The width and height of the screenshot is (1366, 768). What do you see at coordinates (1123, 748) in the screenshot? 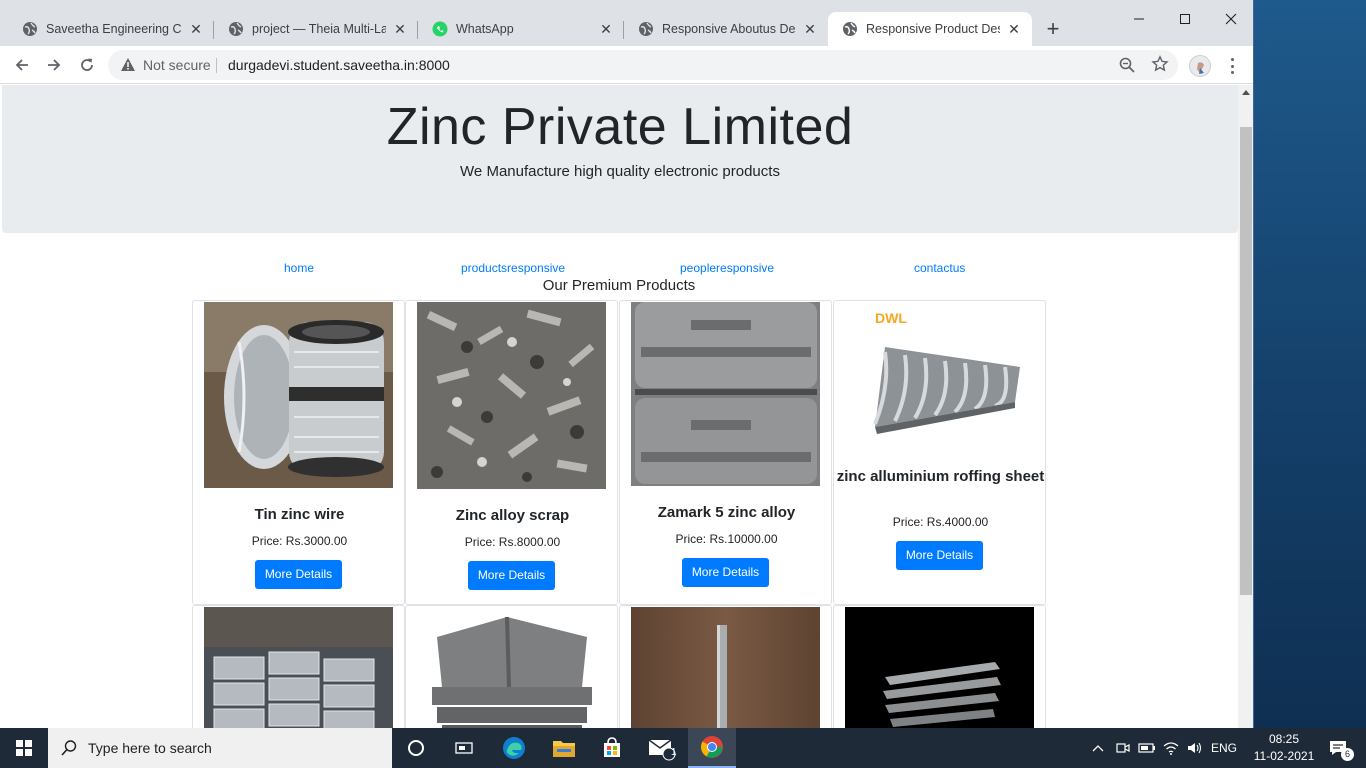
I see `meet-now-icon` at bounding box center [1123, 748].